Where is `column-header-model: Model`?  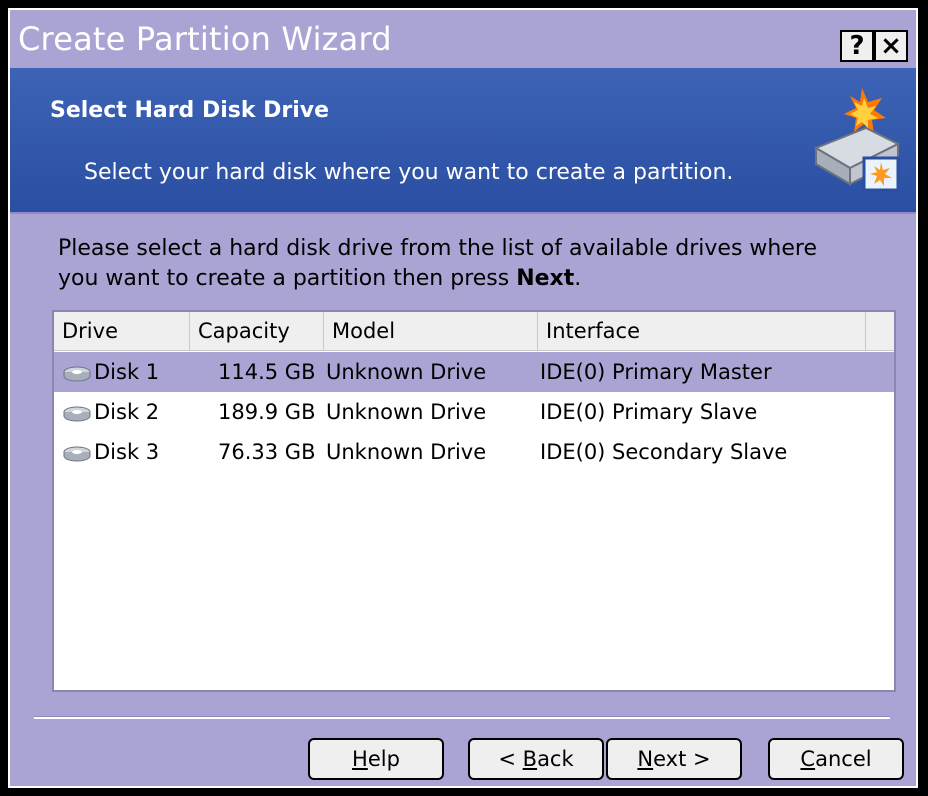
column-header-model: Model is located at coordinates (431, 331).